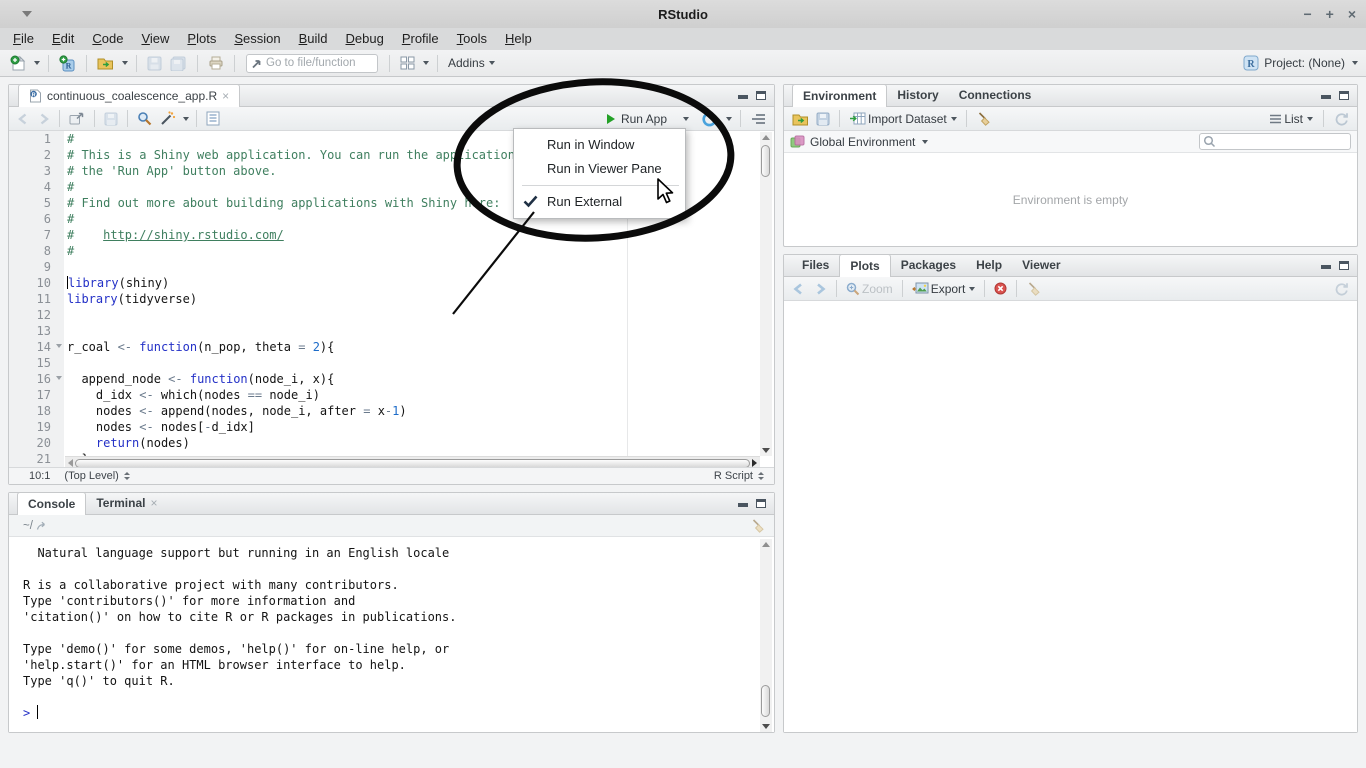 This screenshot has width=1366, height=768. What do you see at coordinates (70, 463) in the screenshot?
I see `scroll-left-icon` at bounding box center [70, 463].